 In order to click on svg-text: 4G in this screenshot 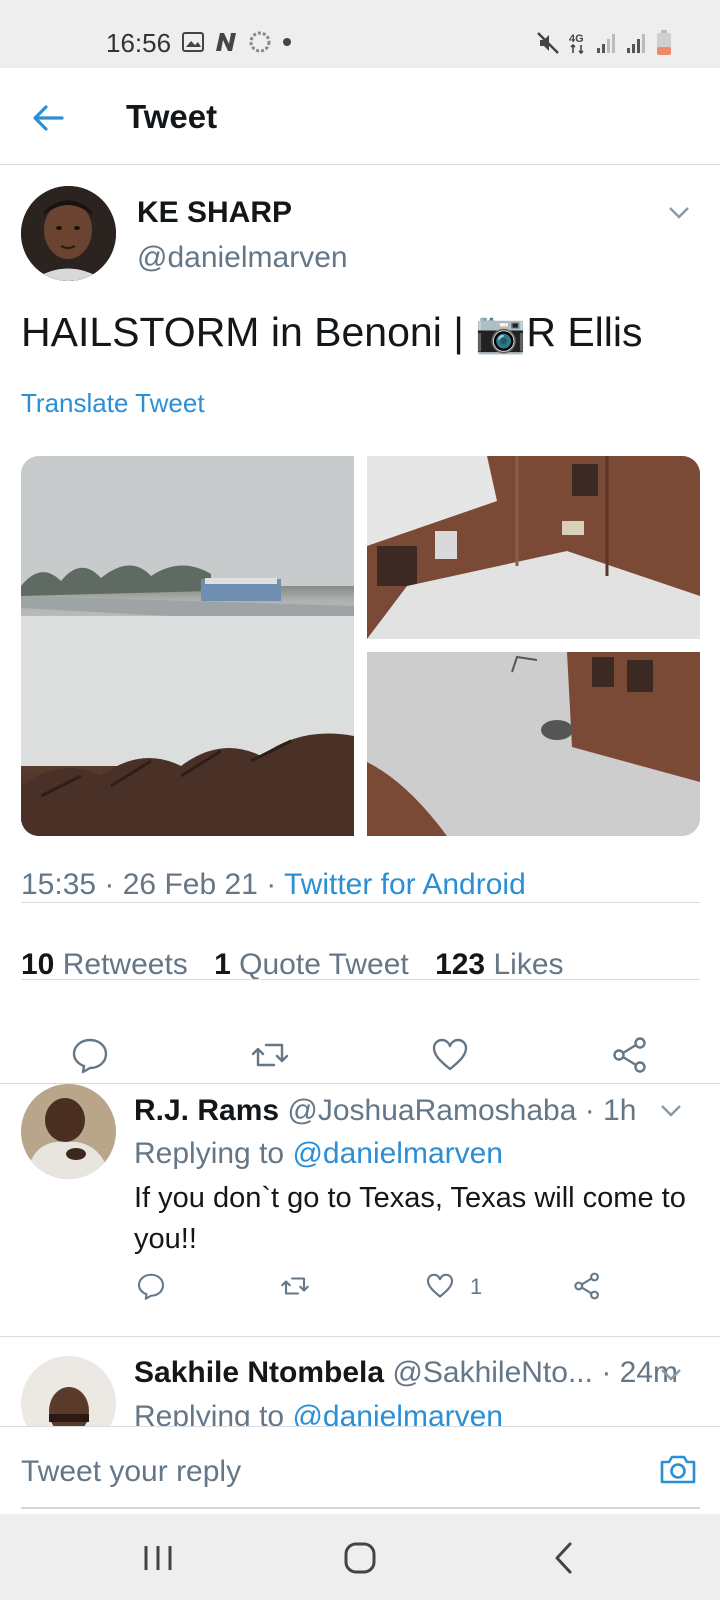, I will do `click(576, 39)`.